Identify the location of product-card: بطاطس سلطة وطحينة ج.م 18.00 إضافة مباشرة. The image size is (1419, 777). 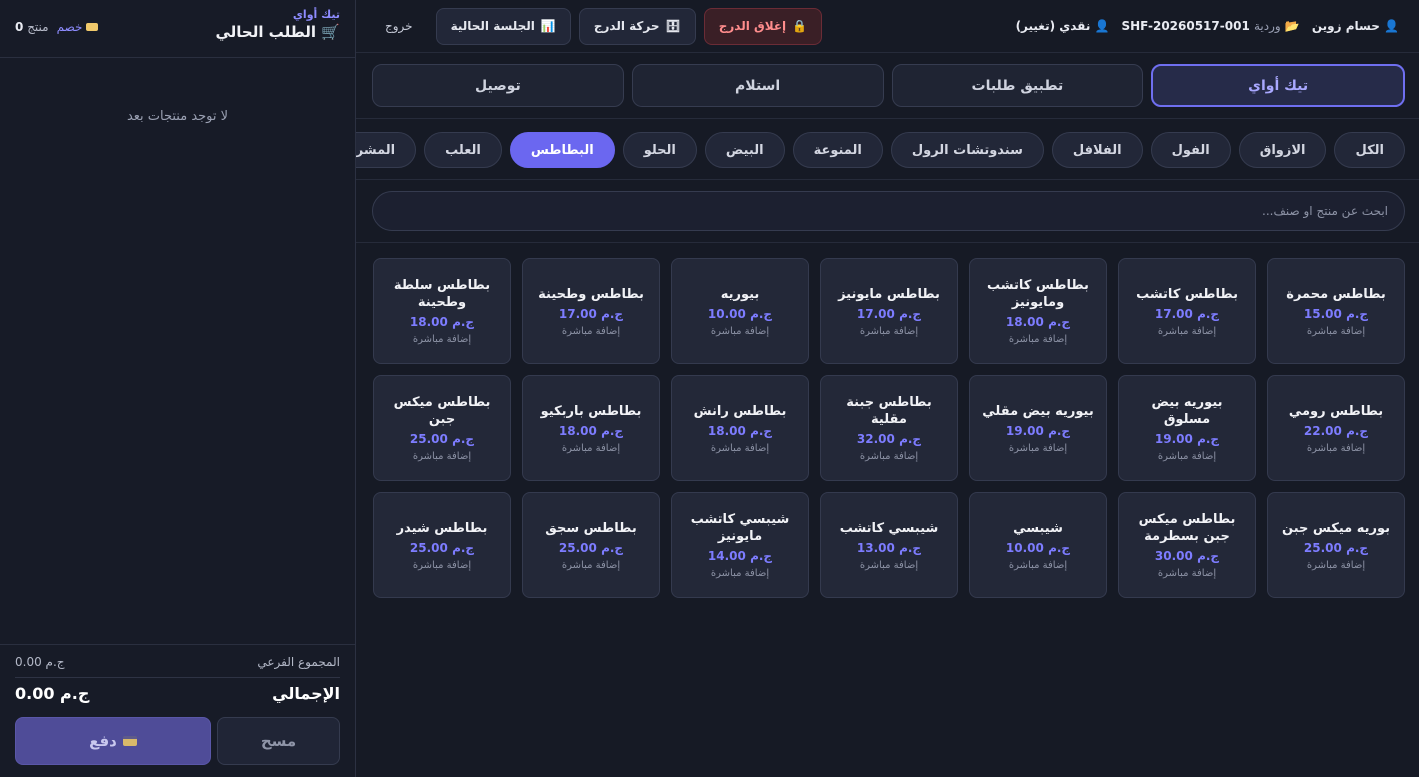
(442, 311).